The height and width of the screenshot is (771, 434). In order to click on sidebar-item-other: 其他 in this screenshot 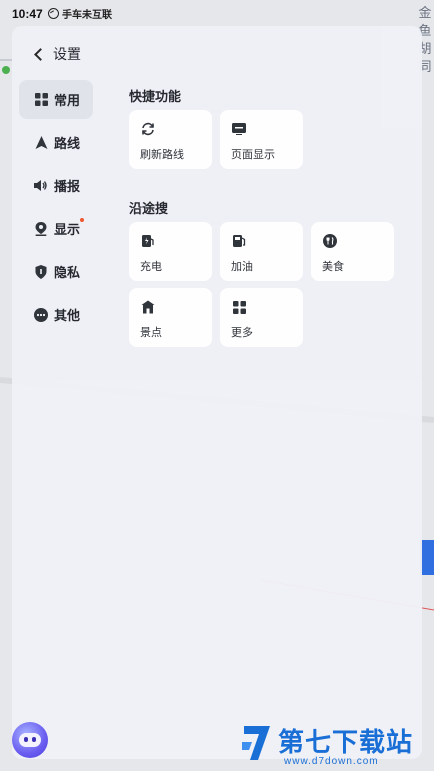, I will do `click(56, 314)`.